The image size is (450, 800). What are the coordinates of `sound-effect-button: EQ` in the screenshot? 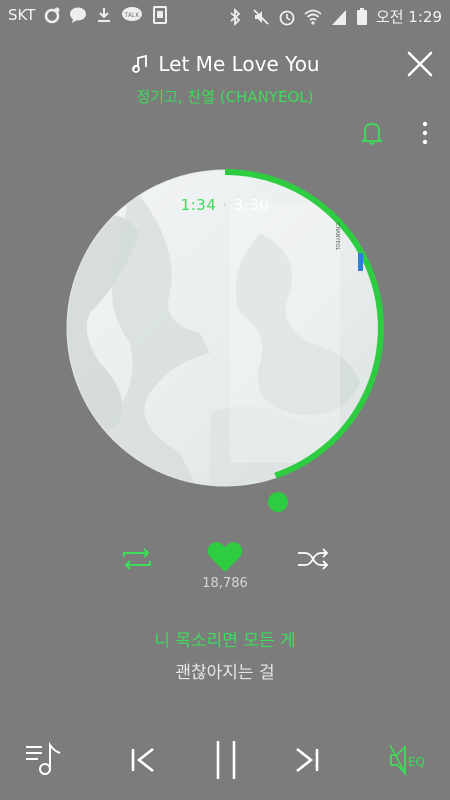 It's located at (410, 760).